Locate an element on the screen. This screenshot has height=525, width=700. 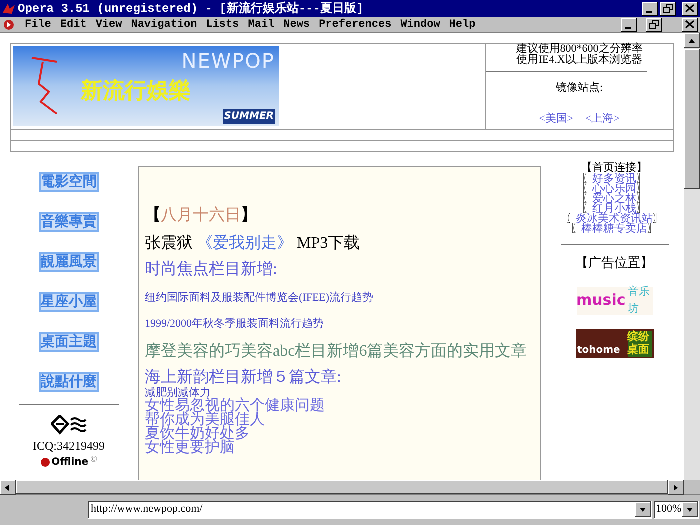
download-label: MP3下载 is located at coordinates (328, 244).